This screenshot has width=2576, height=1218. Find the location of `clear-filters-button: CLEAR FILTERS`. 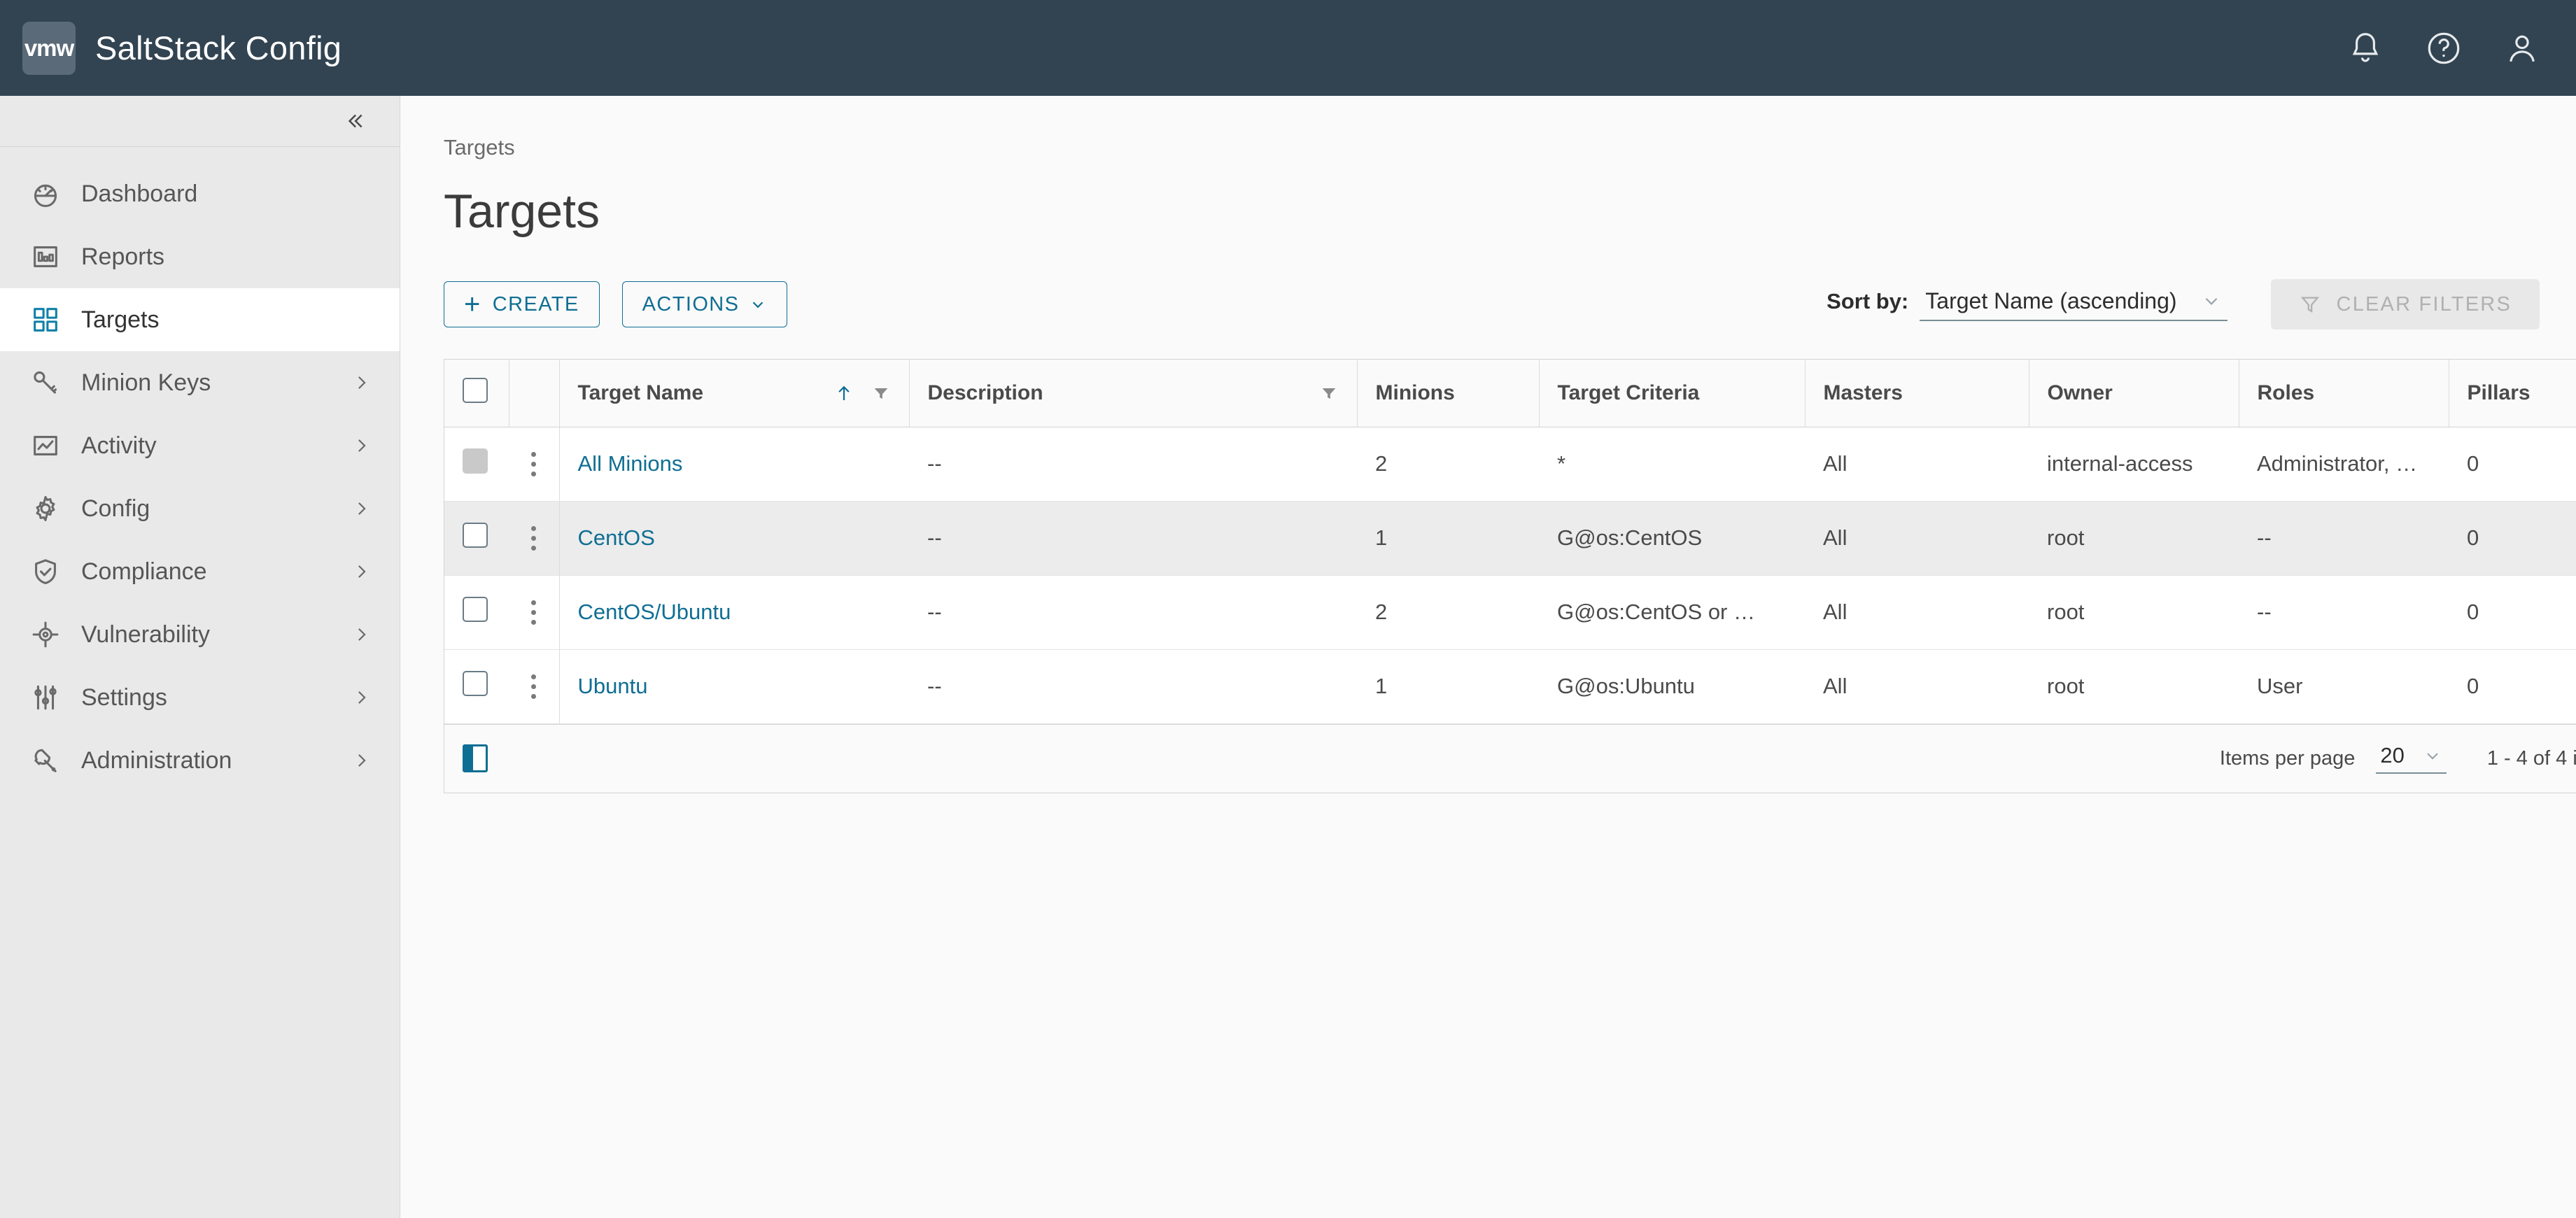

clear-filters-button: CLEAR FILTERS is located at coordinates (2405, 304).